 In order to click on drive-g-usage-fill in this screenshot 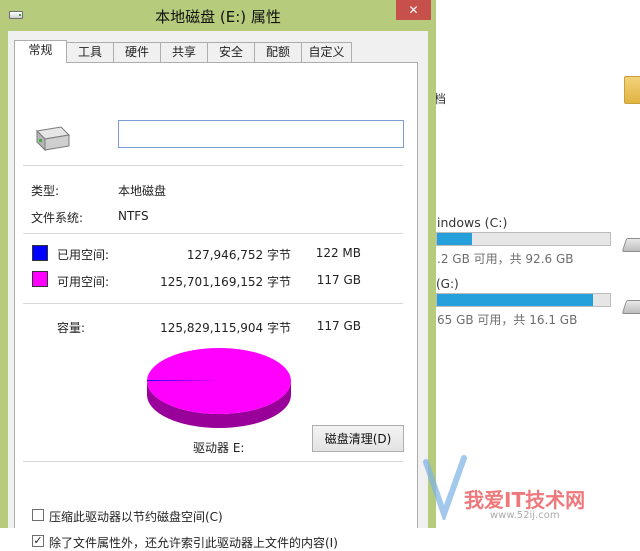, I will do `click(515, 300)`.